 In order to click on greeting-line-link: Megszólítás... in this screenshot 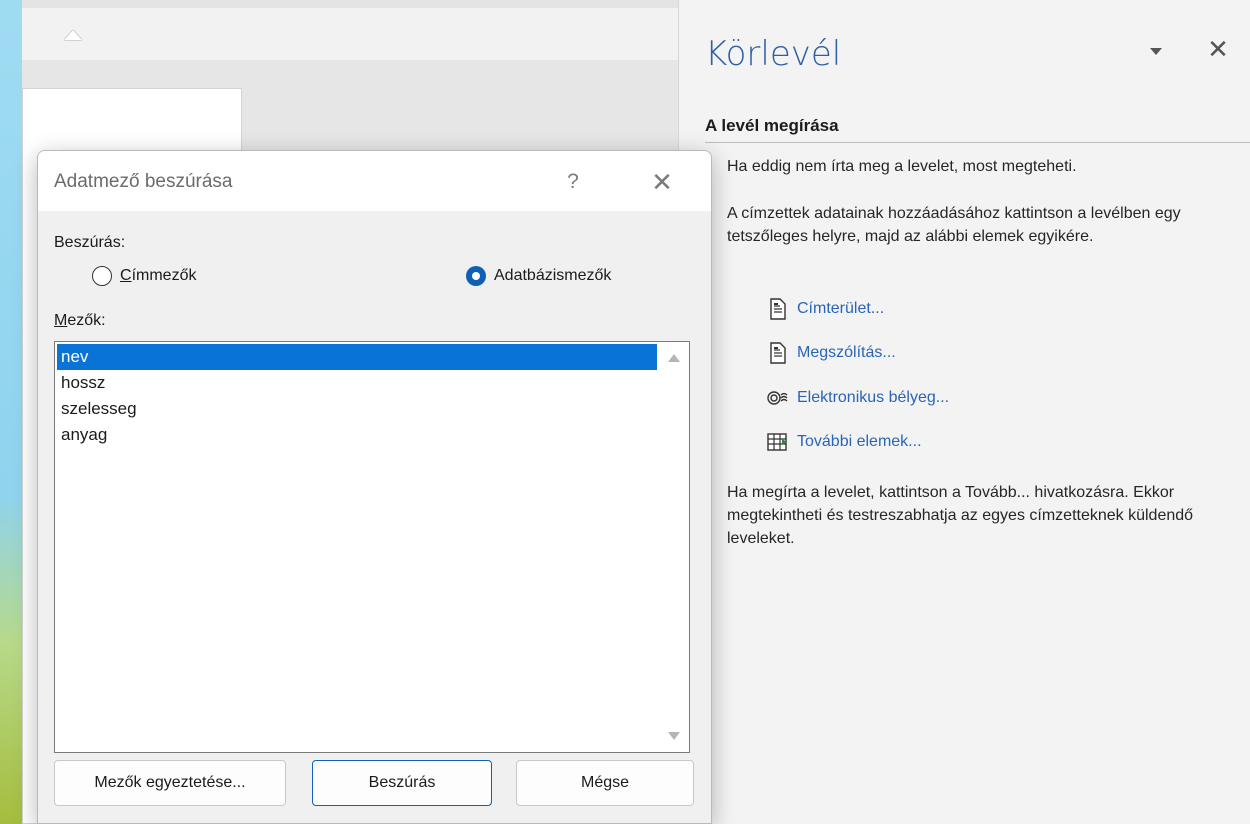, I will do `click(831, 353)`.